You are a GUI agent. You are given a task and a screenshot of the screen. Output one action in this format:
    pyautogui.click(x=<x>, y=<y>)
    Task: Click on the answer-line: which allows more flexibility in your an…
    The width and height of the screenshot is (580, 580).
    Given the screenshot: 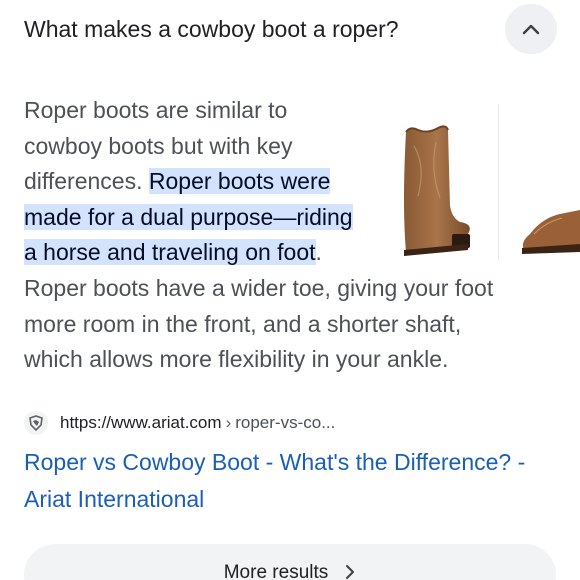 What is the action you would take?
    pyautogui.click(x=236, y=359)
    